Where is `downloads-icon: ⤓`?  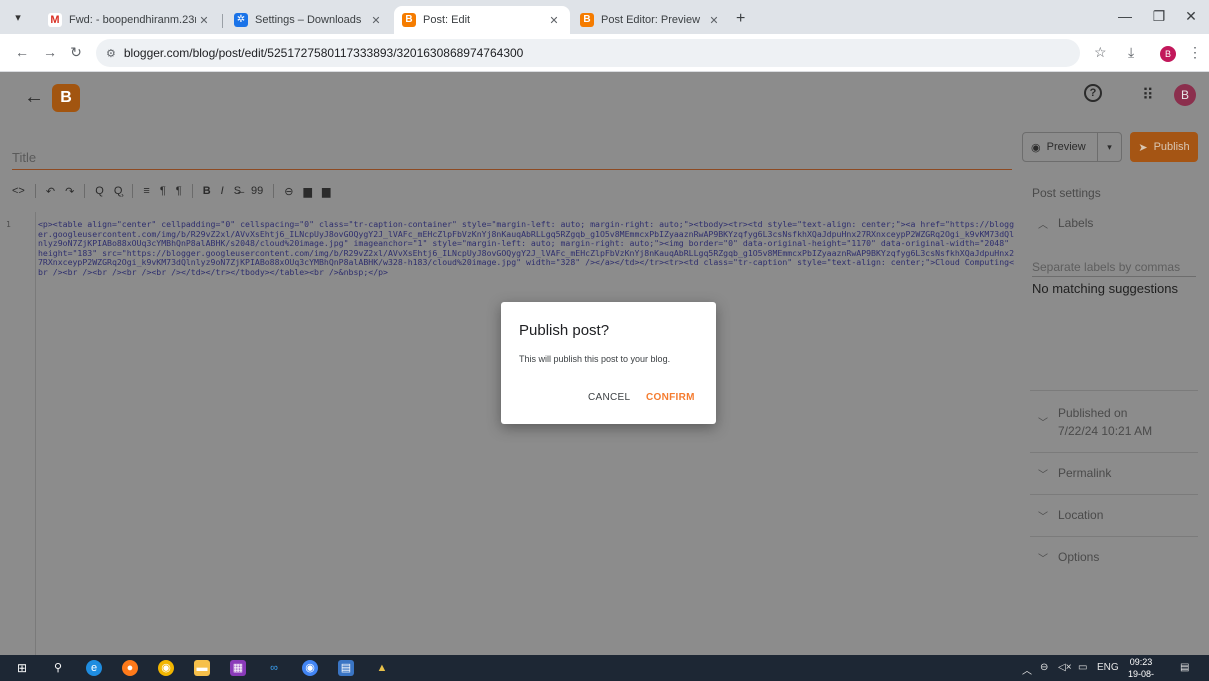 downloads-icon: ⤓ is located at coordinates (1131, 52).